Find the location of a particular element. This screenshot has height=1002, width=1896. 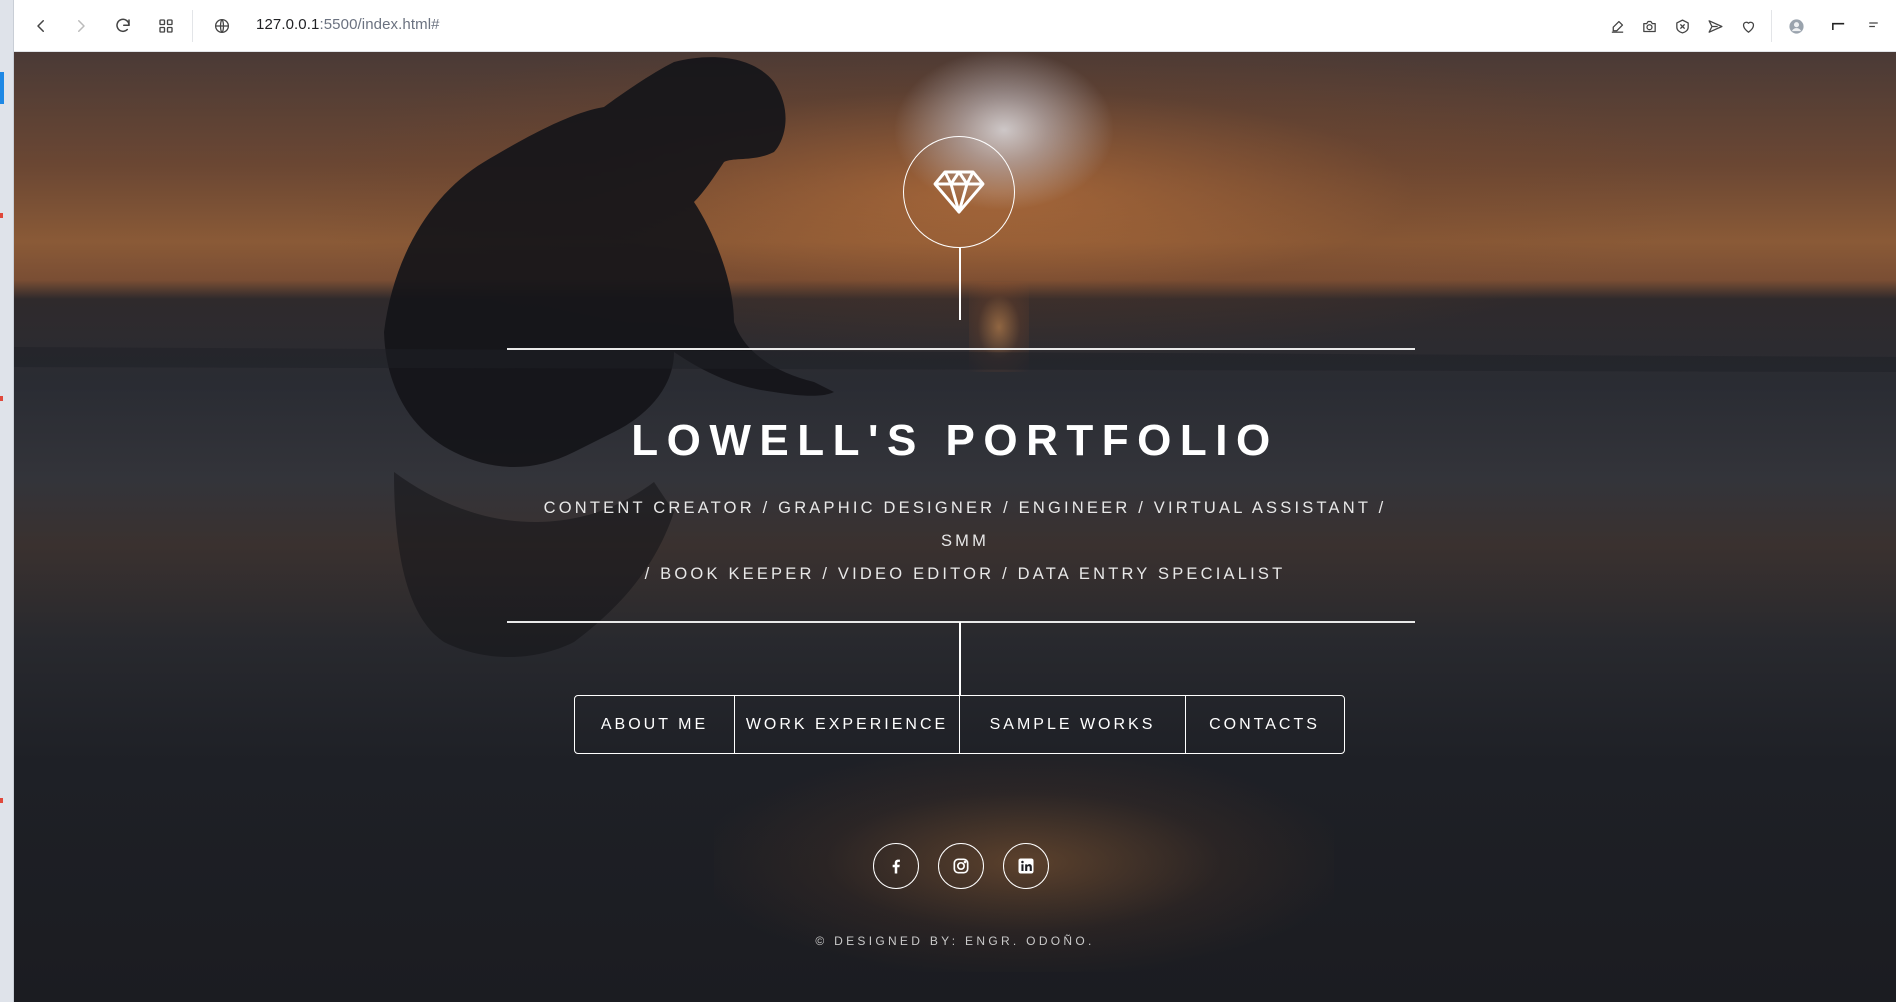

page-title: LOWELL'S PORTFOLIO is located at coordinates (955, 440).